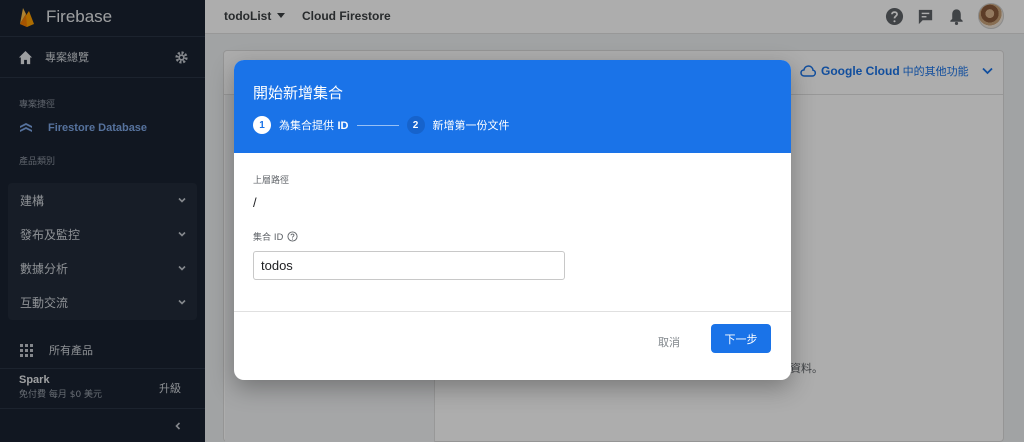 Image resolution: width=1024 pixels, height=442 pixels. What do you see at coordinates (255, 202) in the screenshot?
I see `parent-path-value: /` at bounding box center [255, 202].